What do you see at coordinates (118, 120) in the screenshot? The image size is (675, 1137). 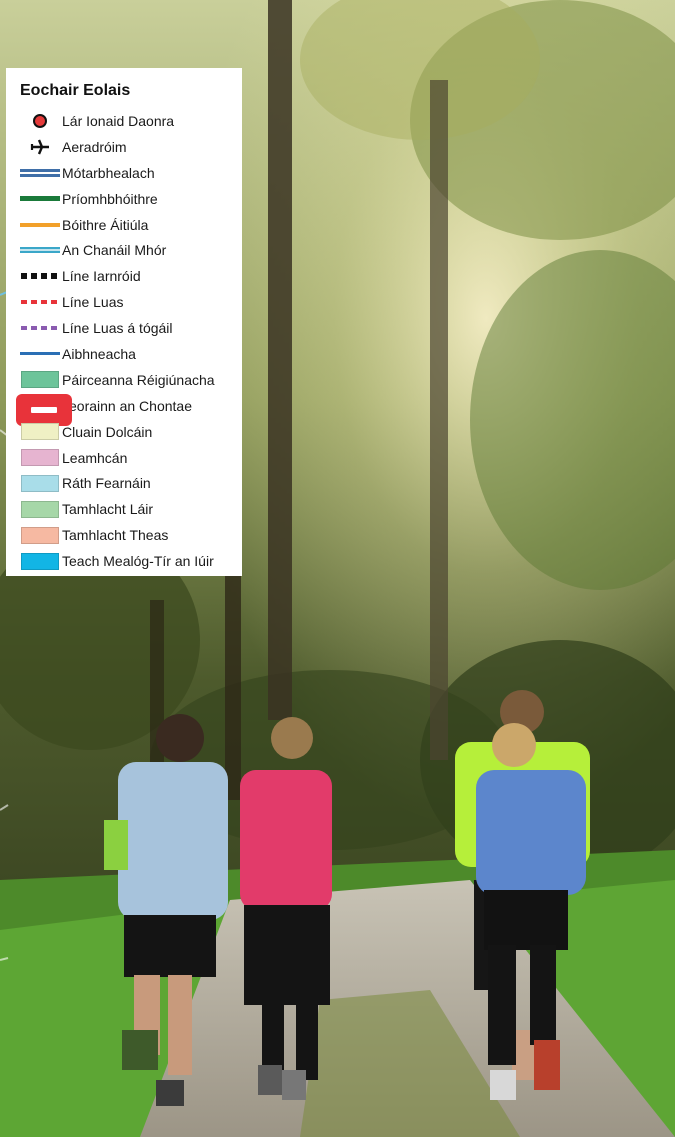 I see `legend-label: Lár Ionaid Daonra` at bounding box center [118, 120].